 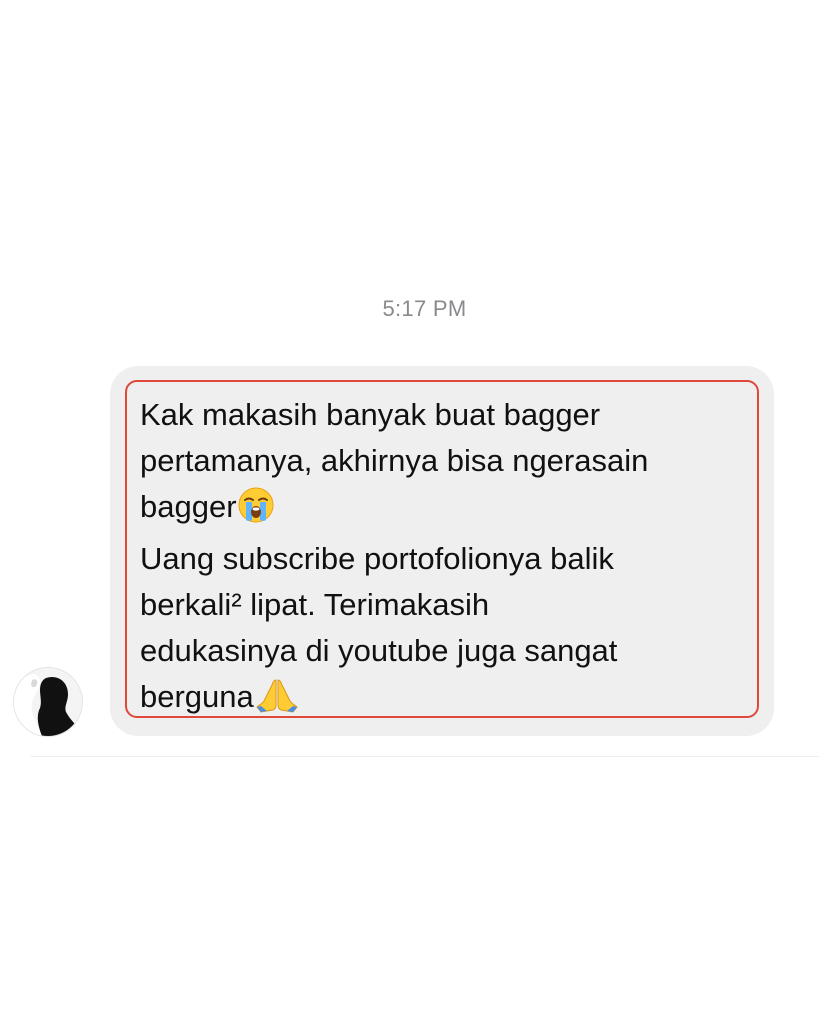 I want to click on message-line-text: berguna, so click(x=197, y=696).